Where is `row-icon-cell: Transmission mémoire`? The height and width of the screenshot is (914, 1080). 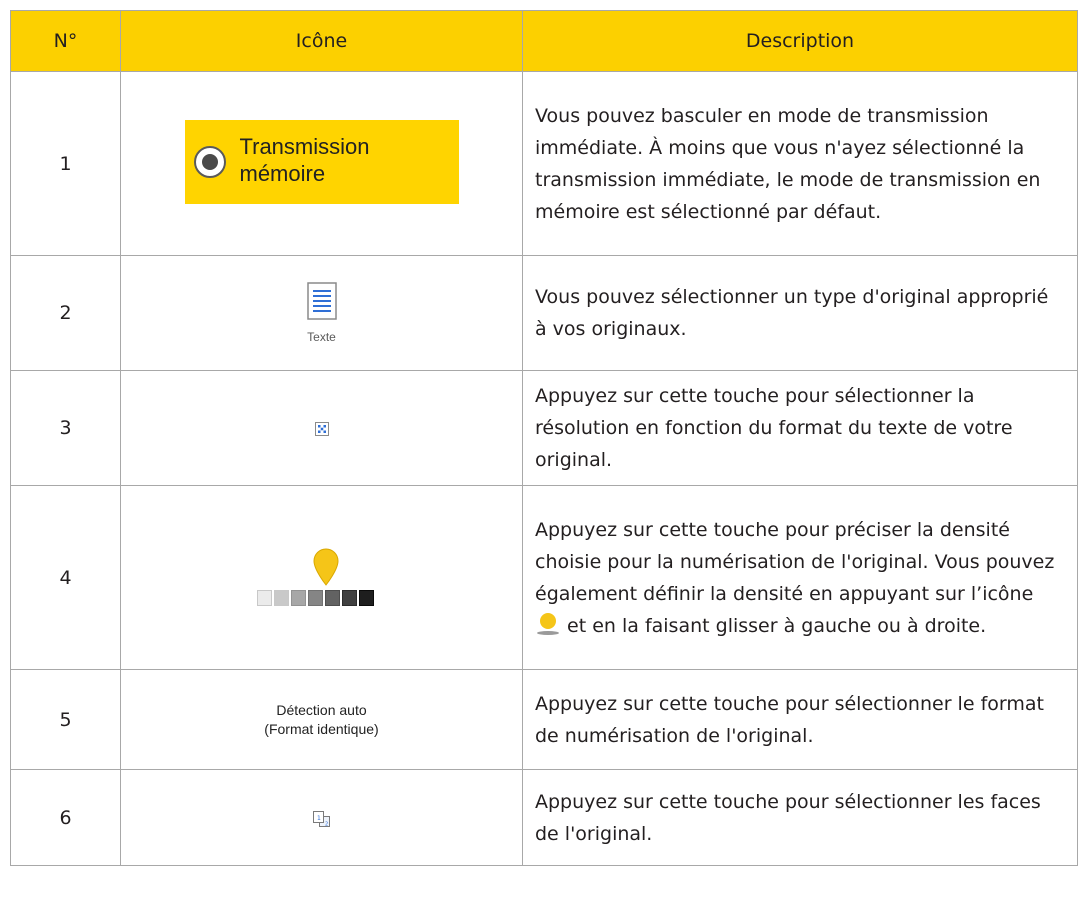
row-icon-cell: Transmission mémoire is located at coordinates (321, 163).